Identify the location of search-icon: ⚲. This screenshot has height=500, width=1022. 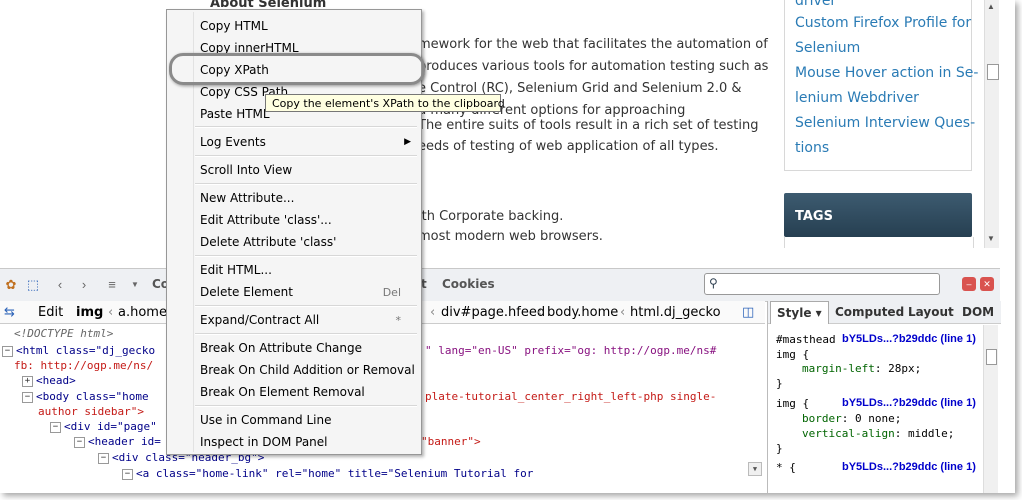
(713, 283).